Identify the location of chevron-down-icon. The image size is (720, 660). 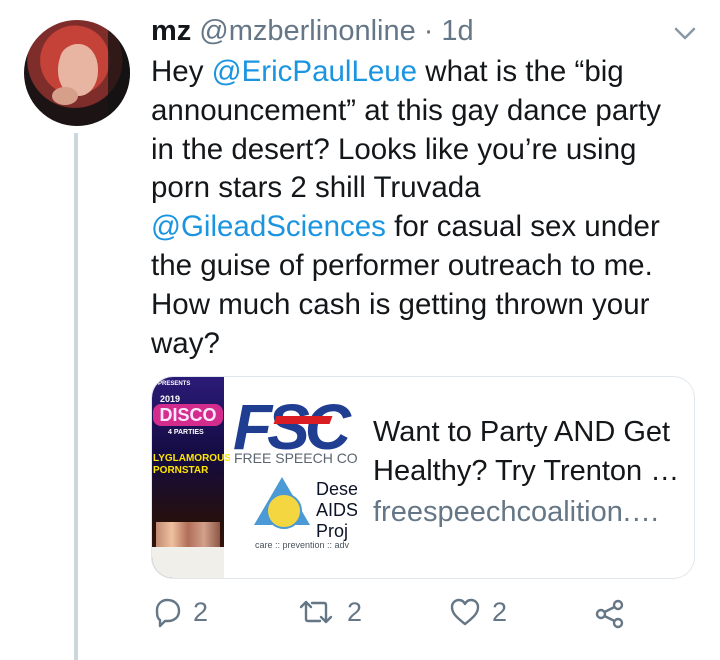
(685, 34).